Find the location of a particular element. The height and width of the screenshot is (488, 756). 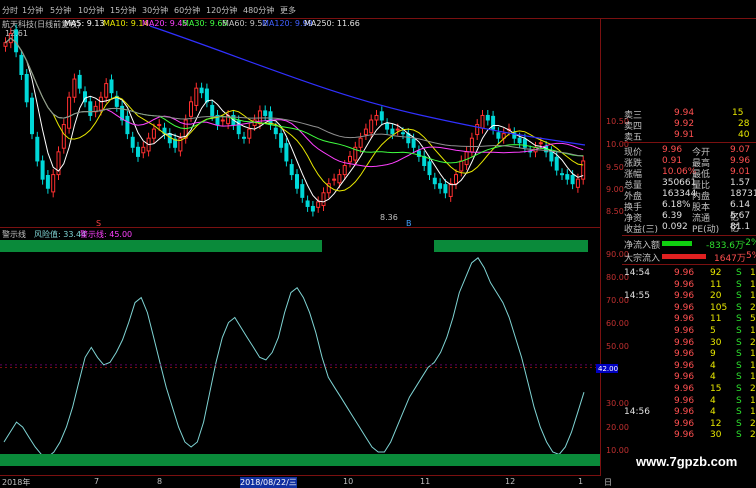

tick-row: 9.96 105 S 2 is located at coordinates (689, 308).